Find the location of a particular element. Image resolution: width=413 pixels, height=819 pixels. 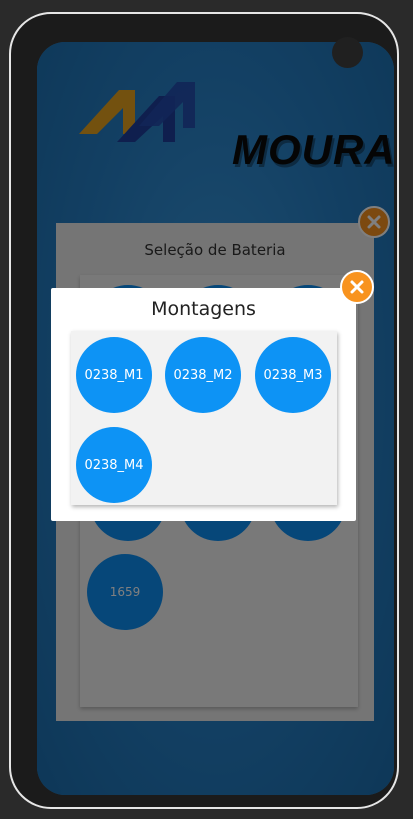

modal-close-button is located at coordinates (357, 287).